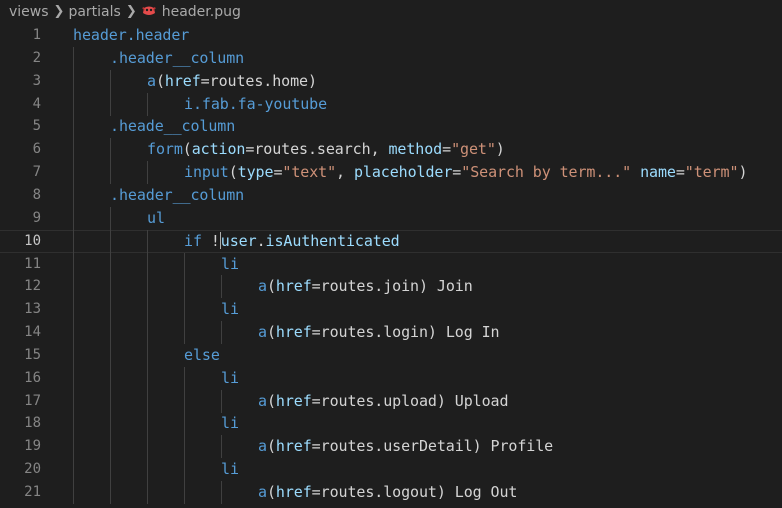  Describe the element at coordinates (36, 80) in the screenshot. I see `line-number: 3` at that location.